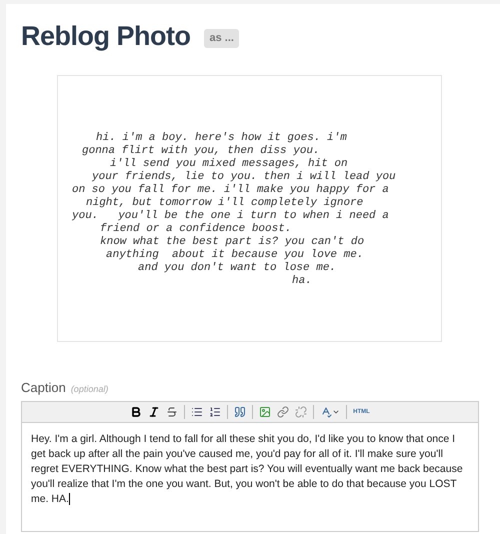 The height and width of the screenshot is (534, 500). I want to click on photo-text-line: gonna flirt with you, then diss you., so click(201, 151).